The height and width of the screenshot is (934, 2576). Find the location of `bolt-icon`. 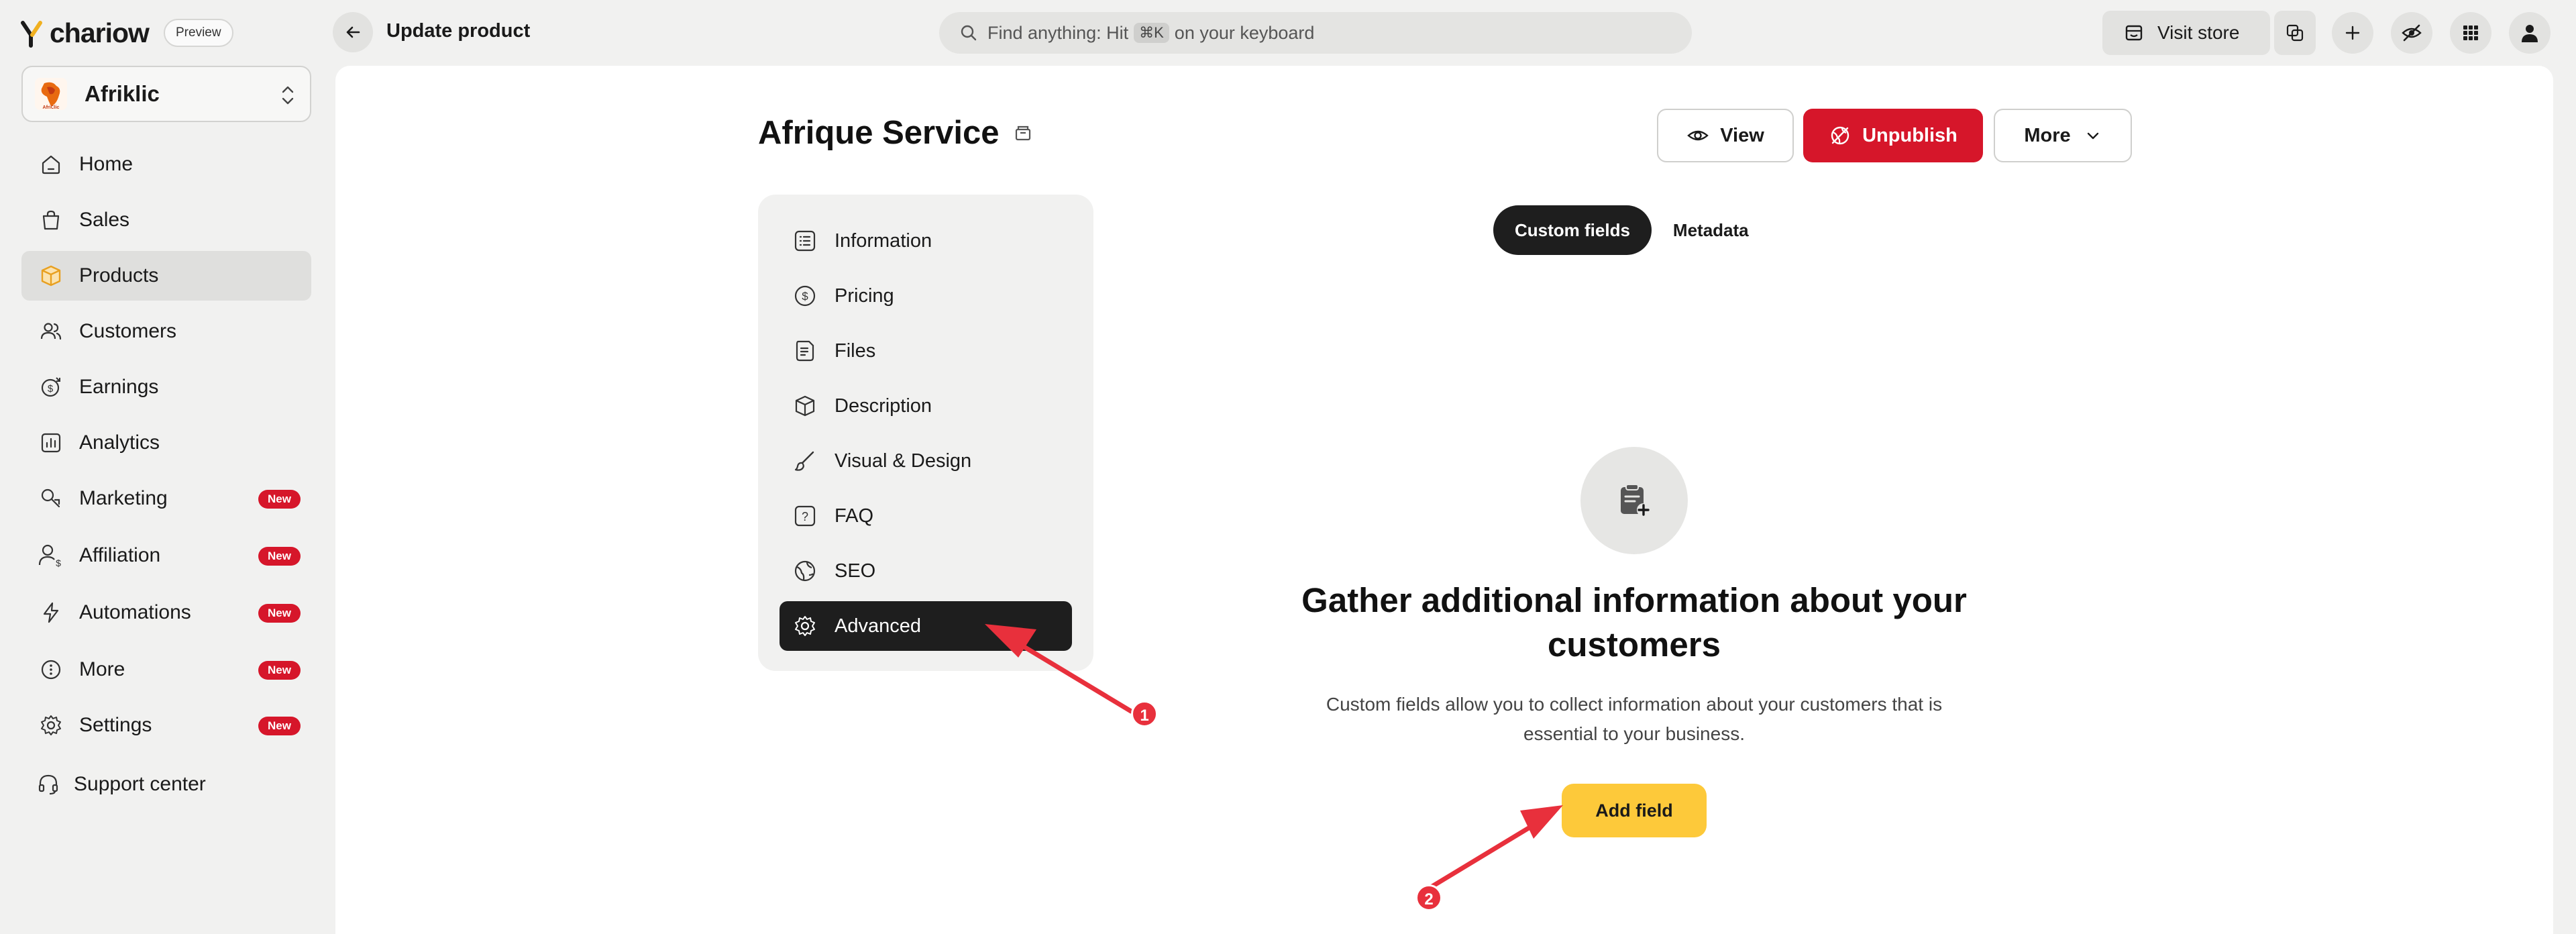

bolt-icon is located at coordinates (51, 612).